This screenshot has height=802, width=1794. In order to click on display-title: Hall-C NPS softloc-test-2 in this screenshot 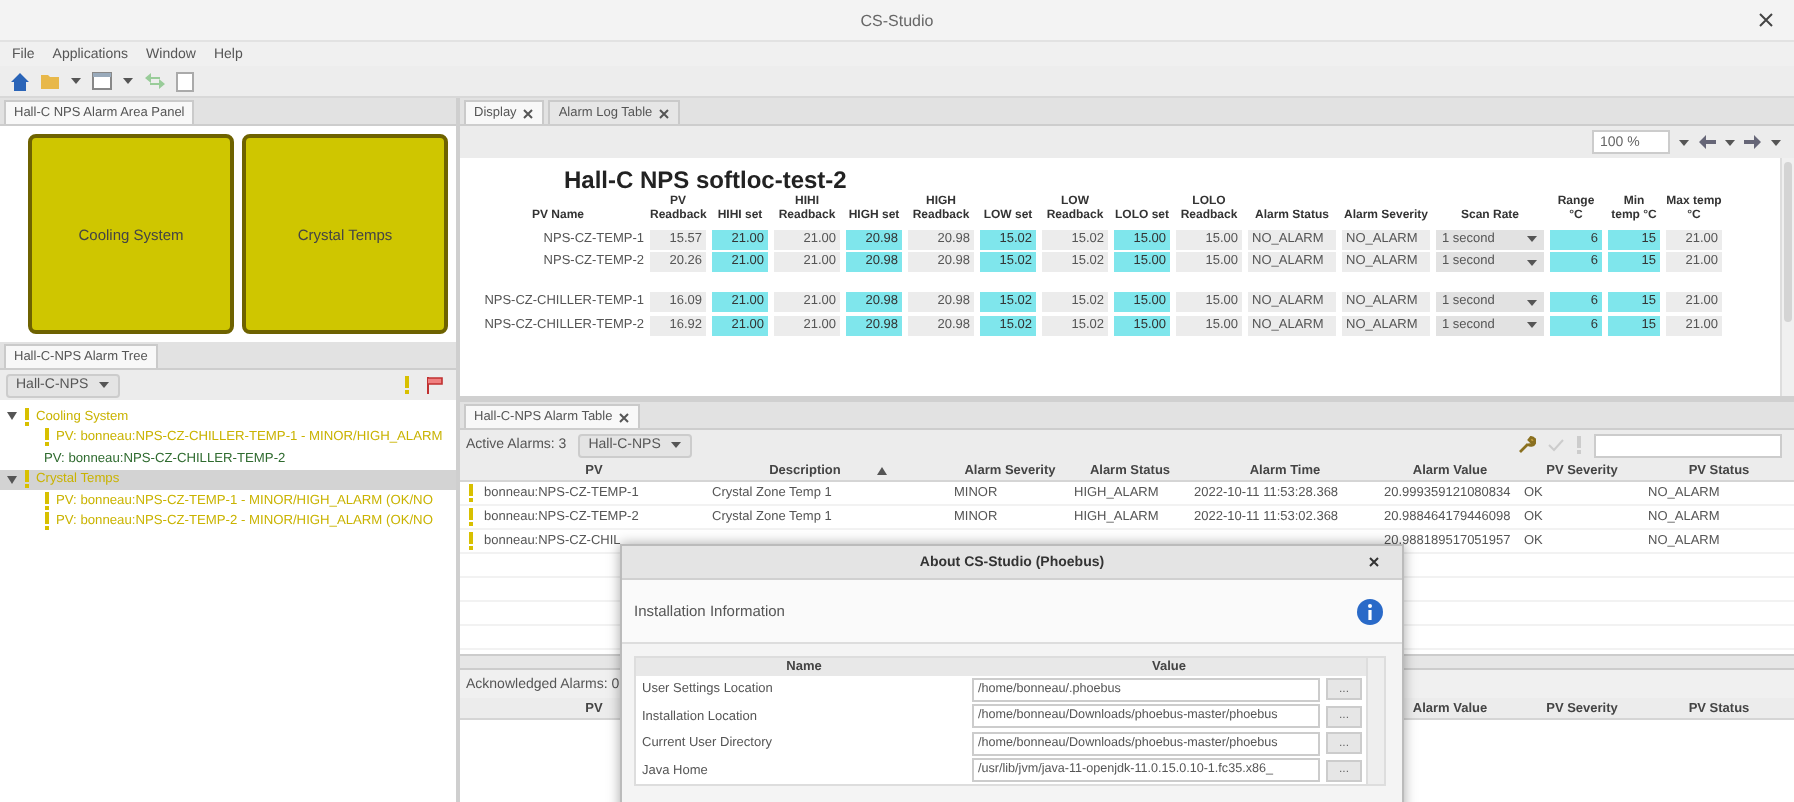, I will do `click(705, 179)`.